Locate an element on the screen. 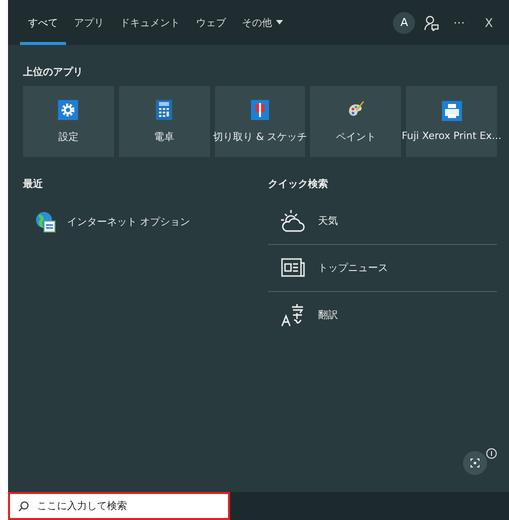 The width and height of the screenshot is (509, 520). recent-item-label: インターネット オプション is located at coordinates (128, 222).